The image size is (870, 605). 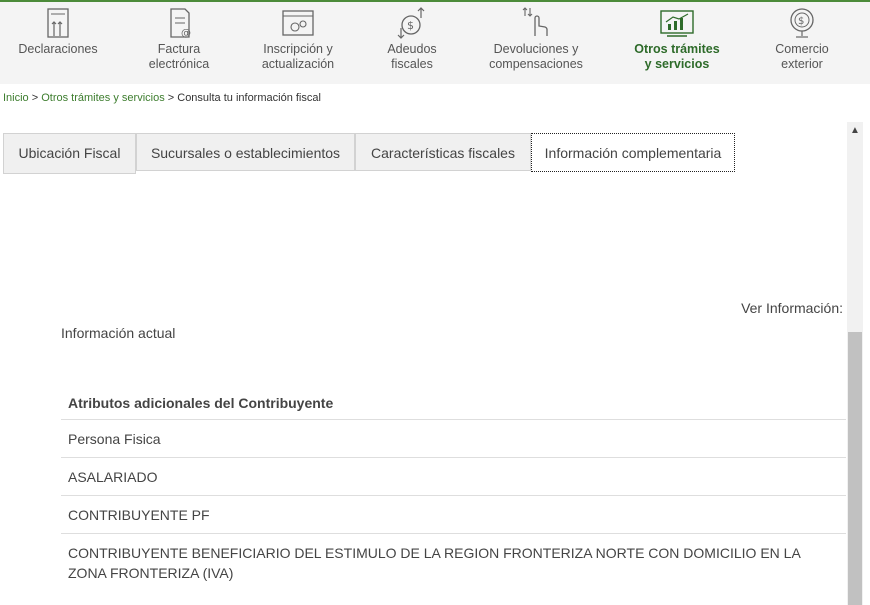 What do you see at coordinates (855, 131) in the screenshot?
I see `scroll-up-arrow-icon: ▲` at bounding box center [855, 131].